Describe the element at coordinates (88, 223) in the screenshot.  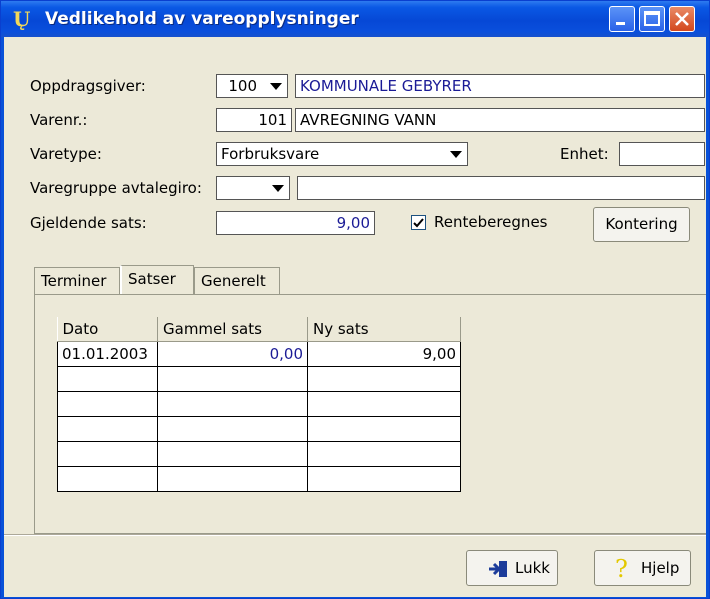
I see `sats-label: Gjeldende sats:` at that location.